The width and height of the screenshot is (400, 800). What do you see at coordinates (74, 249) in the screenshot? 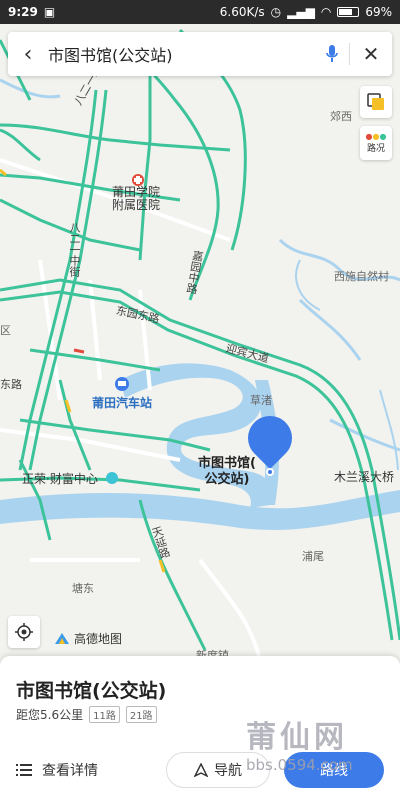
I see `road-label-bayi-middle: 八二一中街` at bounding box center [74, 249].